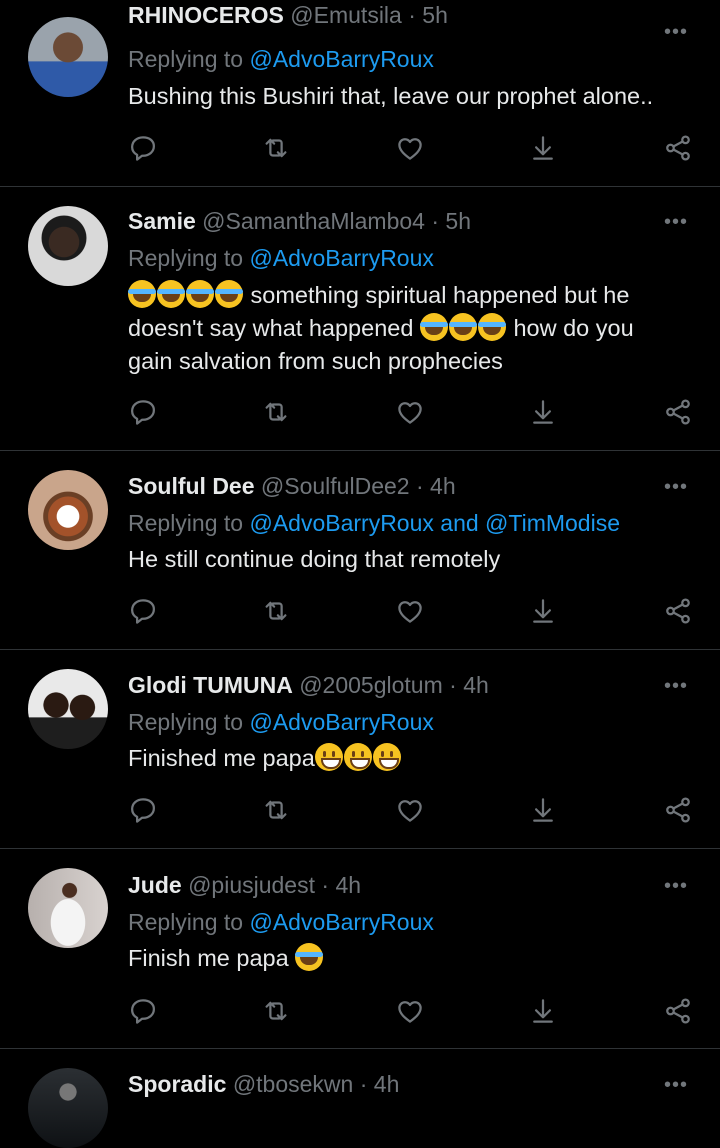 This screenshot has height=1148, width=720. What do you see at coordinates (206, 15) in the screenshot?
I see `display-name: RHINOCEROS` at bounding box center [206, 15].